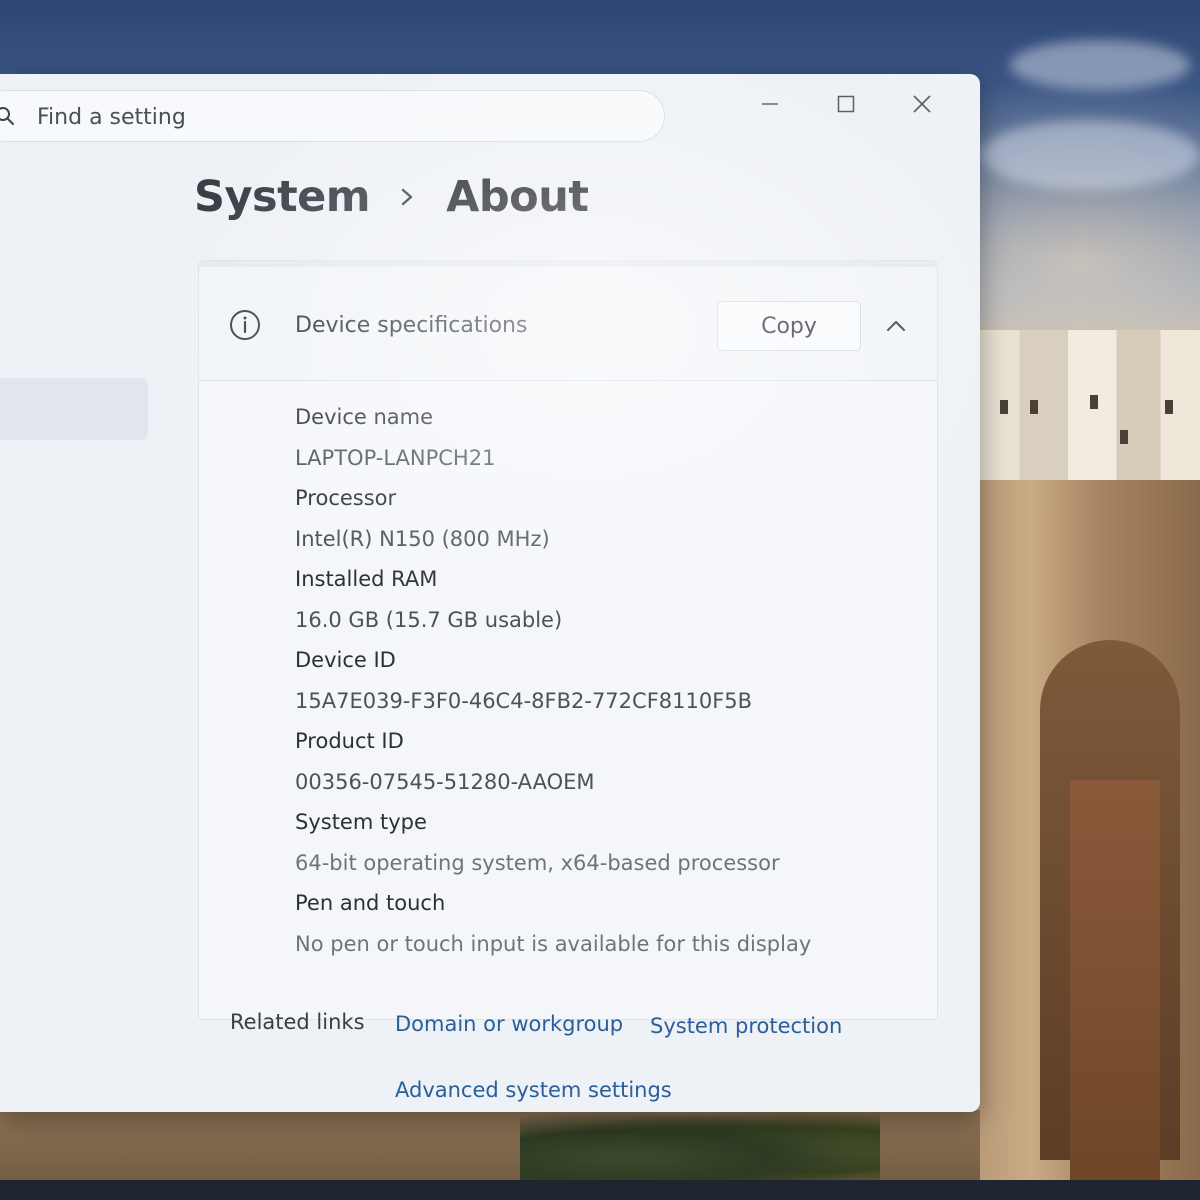 This screenshot has width=1200, height=1200. I want to click on search-input, so click(337, 117).